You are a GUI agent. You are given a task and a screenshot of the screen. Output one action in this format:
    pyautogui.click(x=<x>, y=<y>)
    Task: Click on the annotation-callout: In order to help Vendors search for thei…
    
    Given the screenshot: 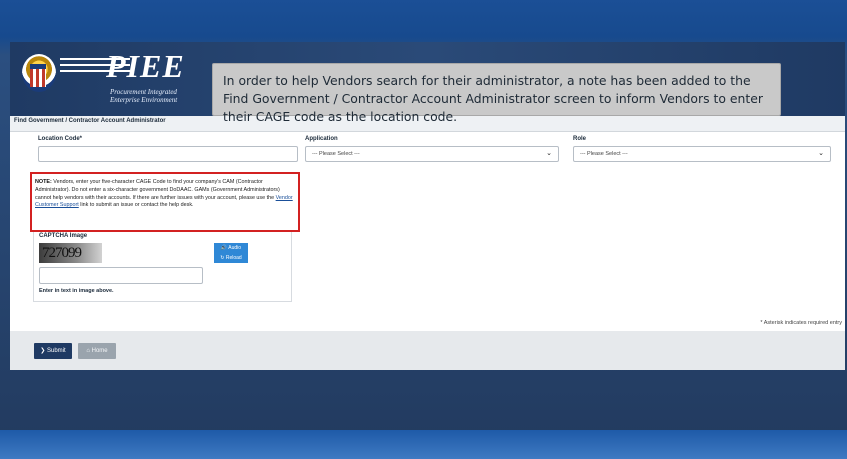 What is the action you would take?
    pyautogui.click(x=496, y=93)
    